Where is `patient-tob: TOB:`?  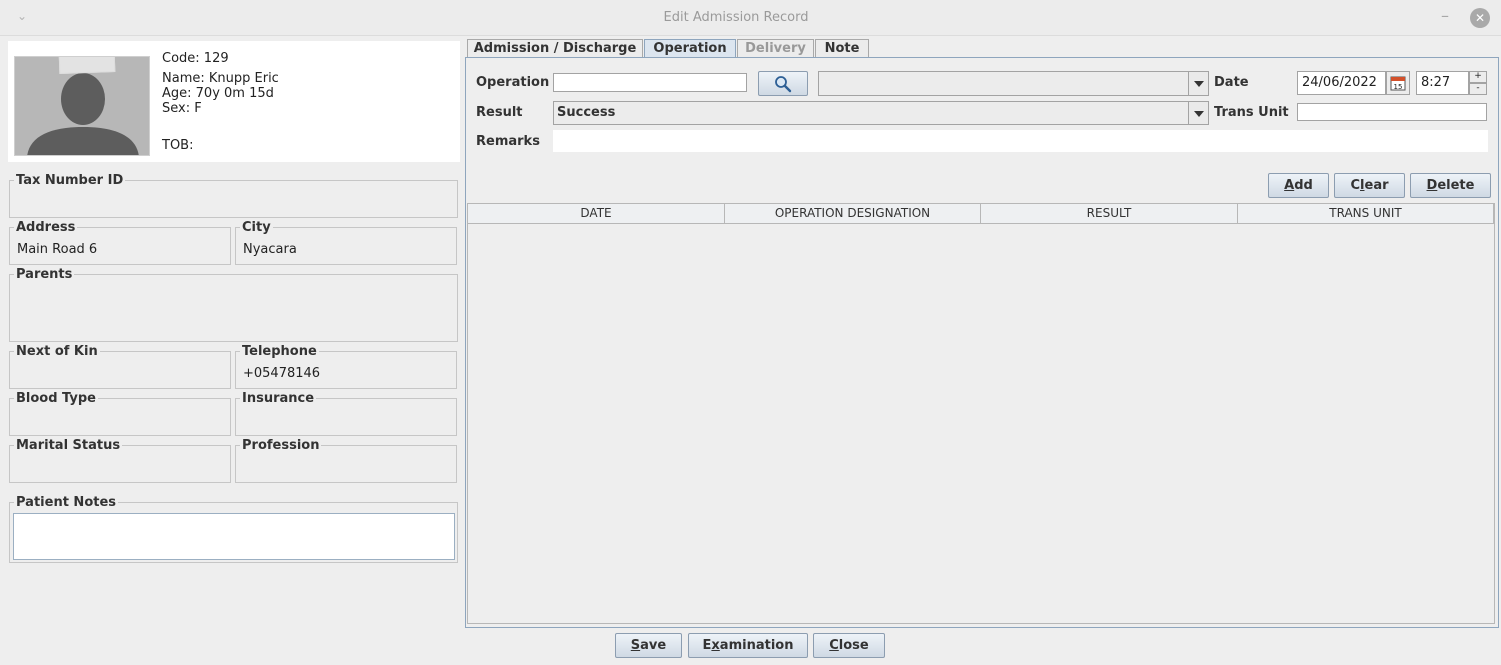
patient-tob: TOB: is located at coordinates (178, 145).